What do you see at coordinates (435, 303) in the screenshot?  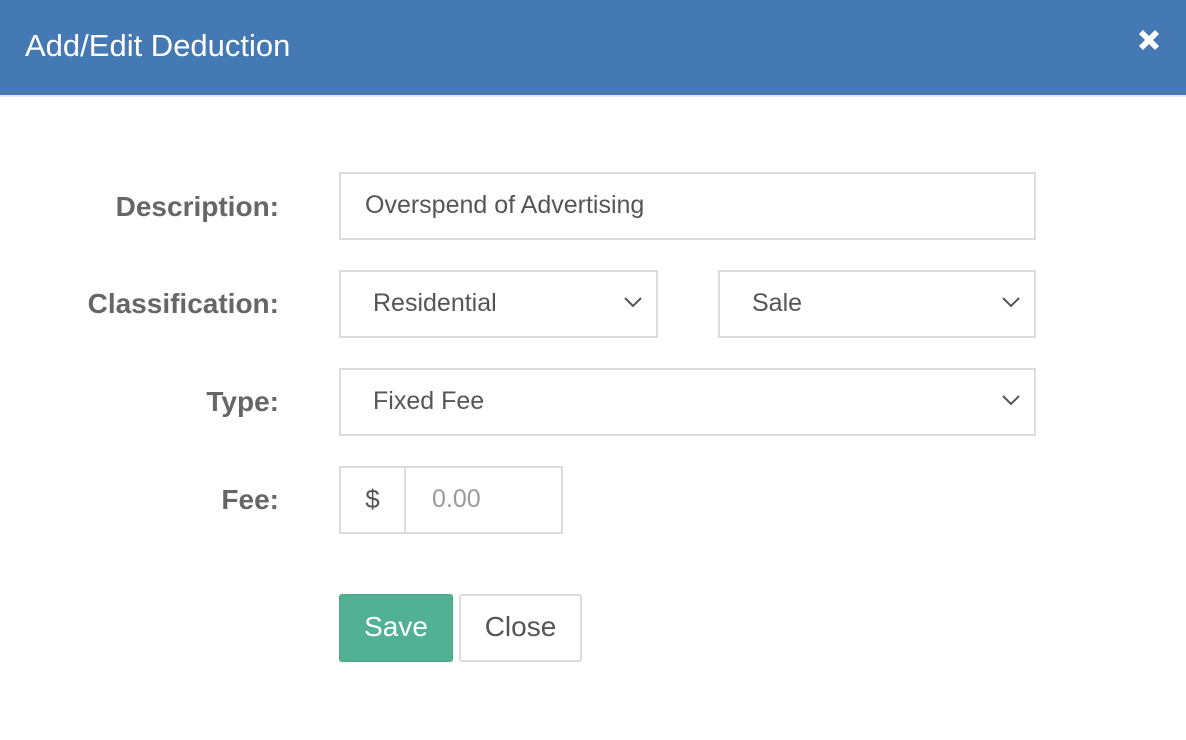 I see `classification-category-value: Residential` at bounding box center [435, 303].